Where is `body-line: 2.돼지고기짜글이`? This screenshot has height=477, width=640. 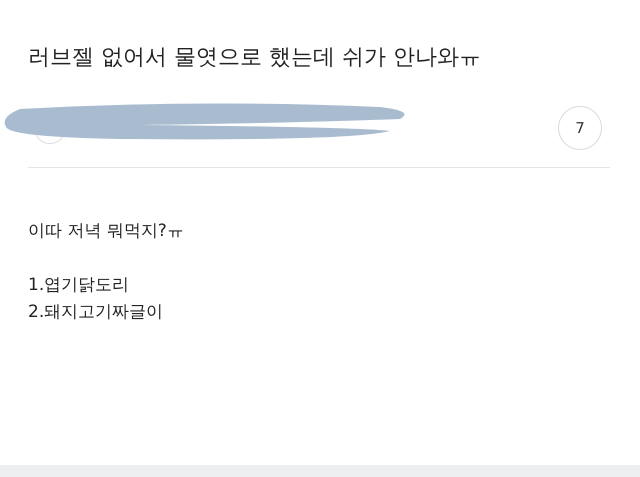
body-line: 2.돼지고기짜글이 is located at coordinates (96, 312).